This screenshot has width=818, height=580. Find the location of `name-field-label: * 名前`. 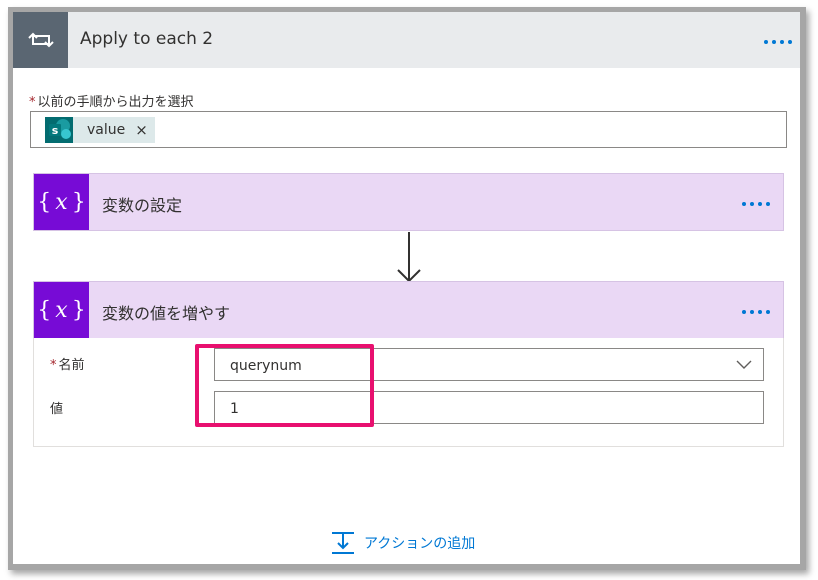

name-field-label: * 名前 is located at coordinates (67, 365).